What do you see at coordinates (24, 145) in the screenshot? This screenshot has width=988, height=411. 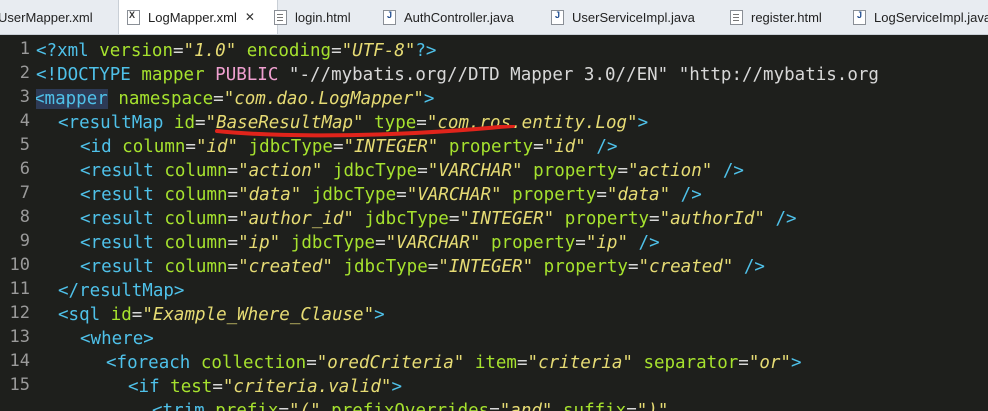 I see `line-number: 5` at bounding box center [24, 145].